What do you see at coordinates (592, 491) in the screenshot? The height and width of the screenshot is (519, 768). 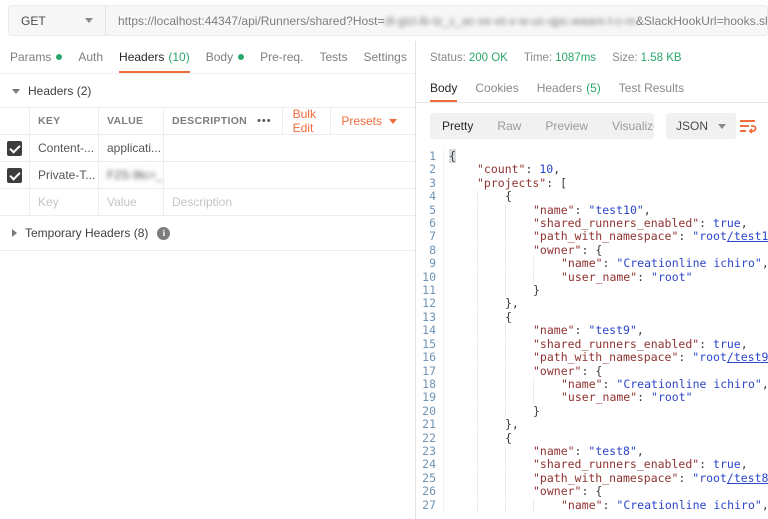 I see `code-line: 26 "owner": {` at bounding box center [592, 491].